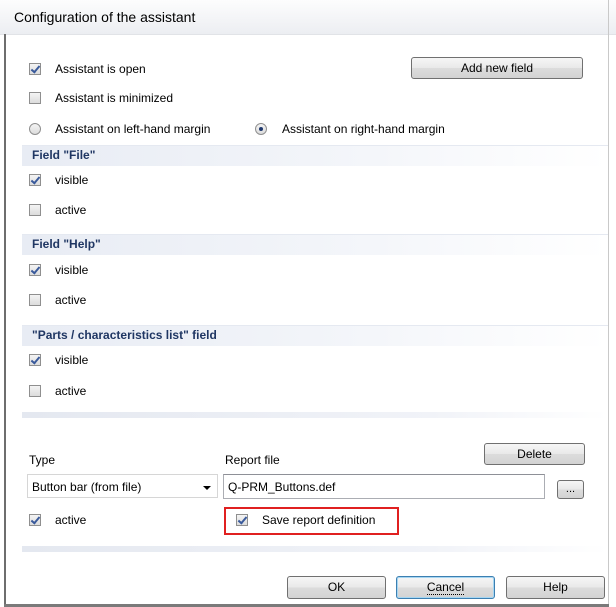 Image resolution: width=616 pixels, height=607 pixels. I want to click on ok-button: OK, so click(336, 587).